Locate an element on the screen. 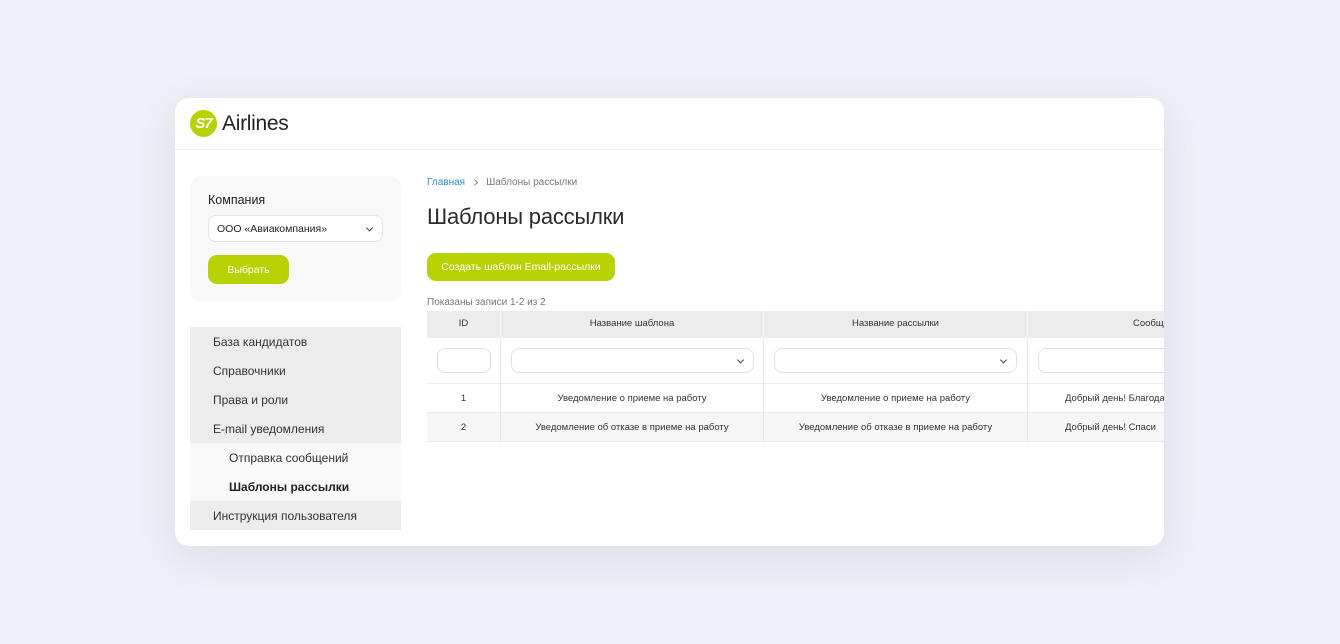  filter-cell-template is located at coordinates (632, 360).